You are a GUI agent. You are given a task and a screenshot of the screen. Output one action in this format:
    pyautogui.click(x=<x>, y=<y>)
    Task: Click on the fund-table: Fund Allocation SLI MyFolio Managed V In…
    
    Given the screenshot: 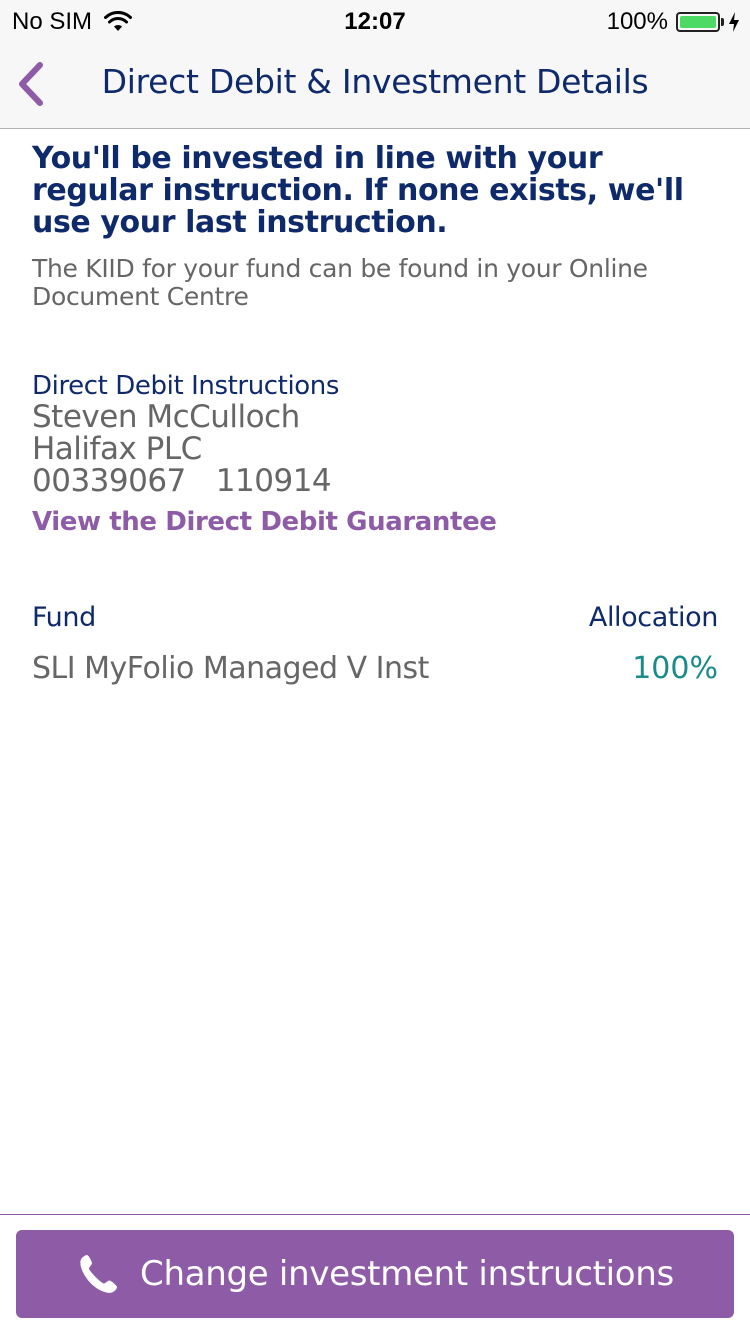 What is the action you would take?
    pyautogui.click(x=375, y=644)
    